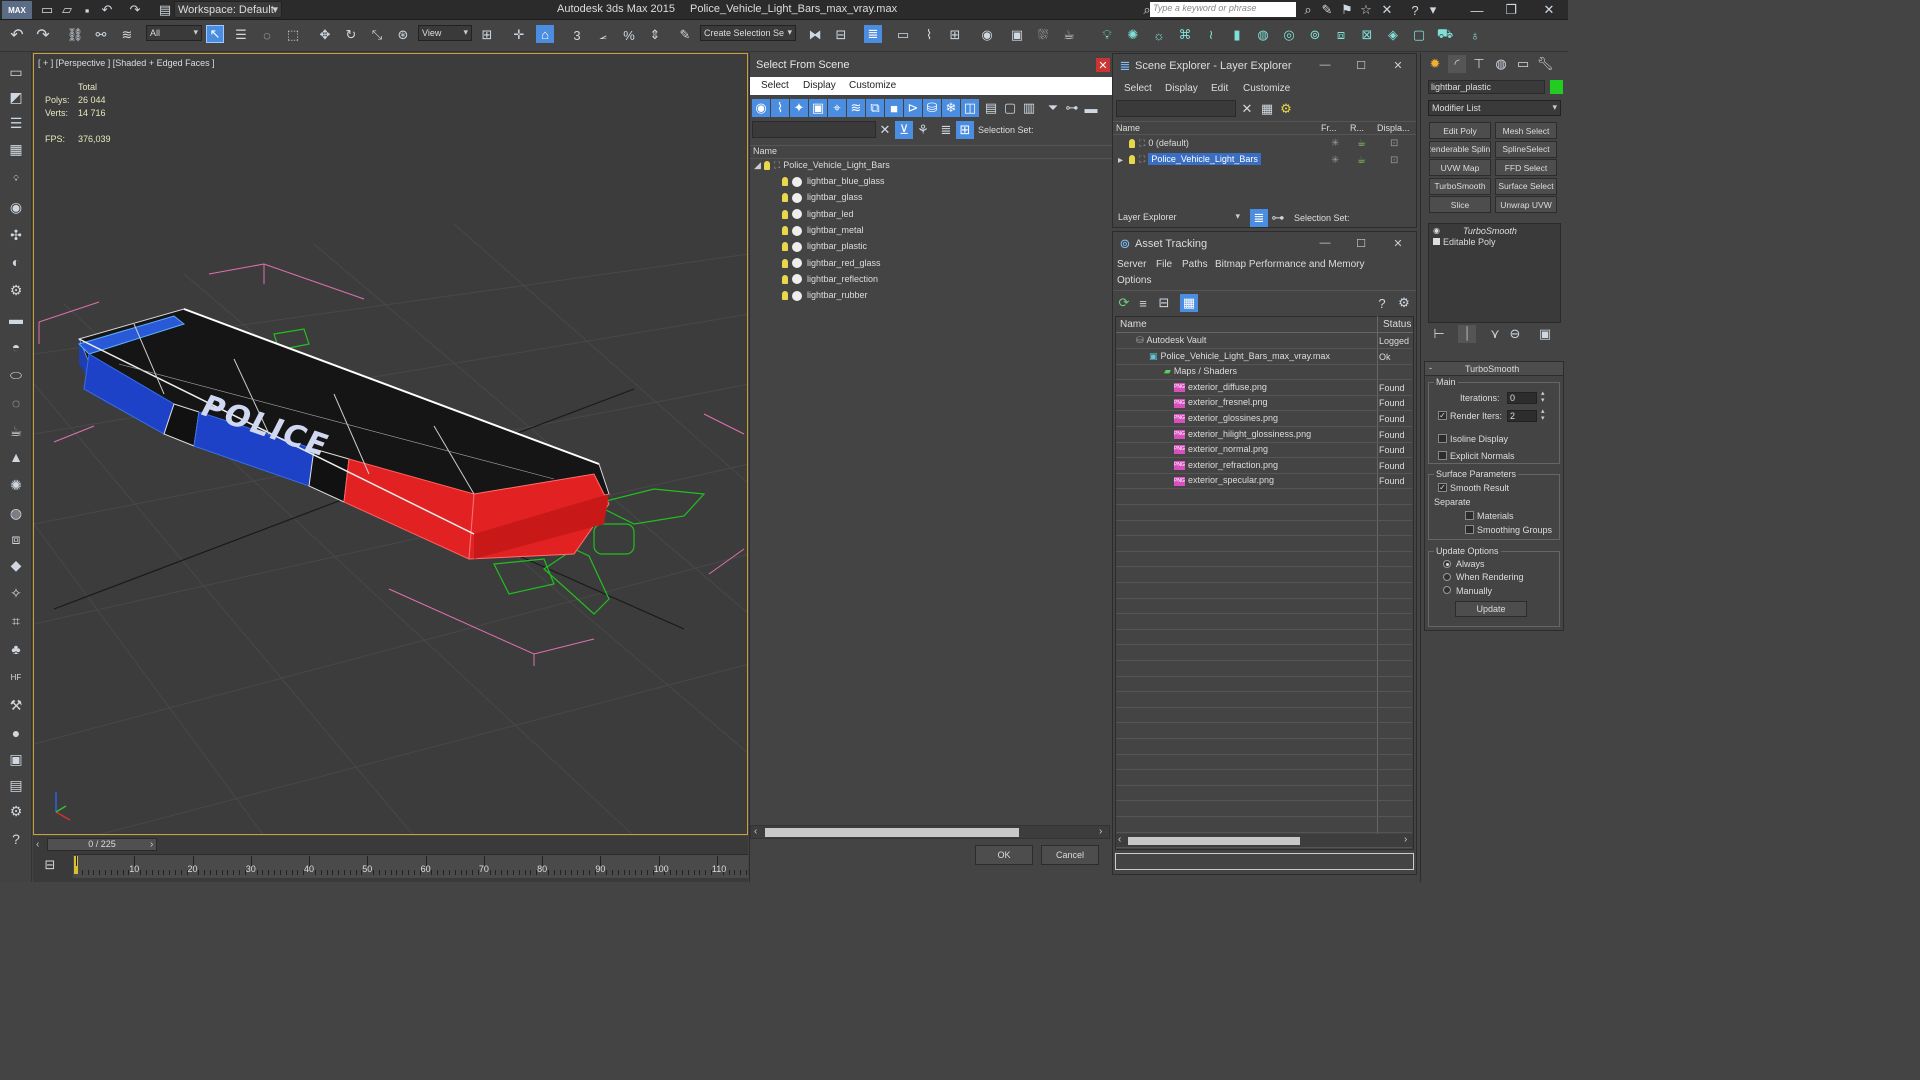 The image size is (1920, 1080). Describe the element at coordinates (1442, 455) in the screenshot. I see `explicit-normals-checkbox` at that location.